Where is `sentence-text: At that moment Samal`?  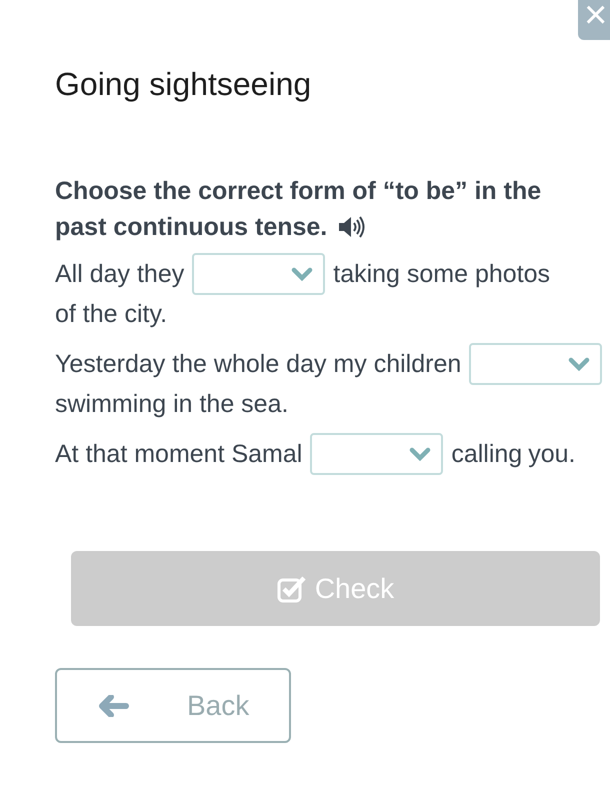
sentence-text: At that moment Samal is located at coordinates (178, 454).